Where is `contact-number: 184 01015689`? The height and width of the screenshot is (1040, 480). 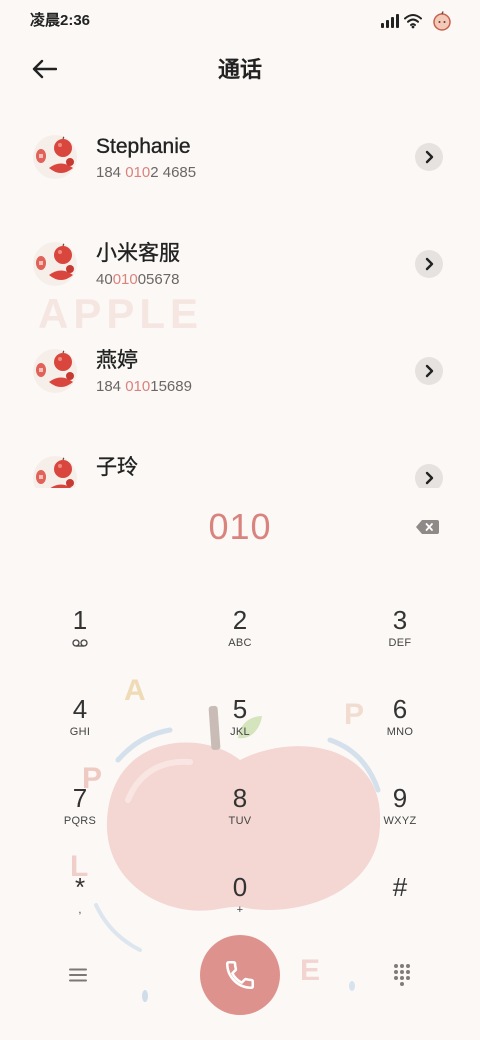 contact-number: 184 01015689 is located at coordinates (144, 387).